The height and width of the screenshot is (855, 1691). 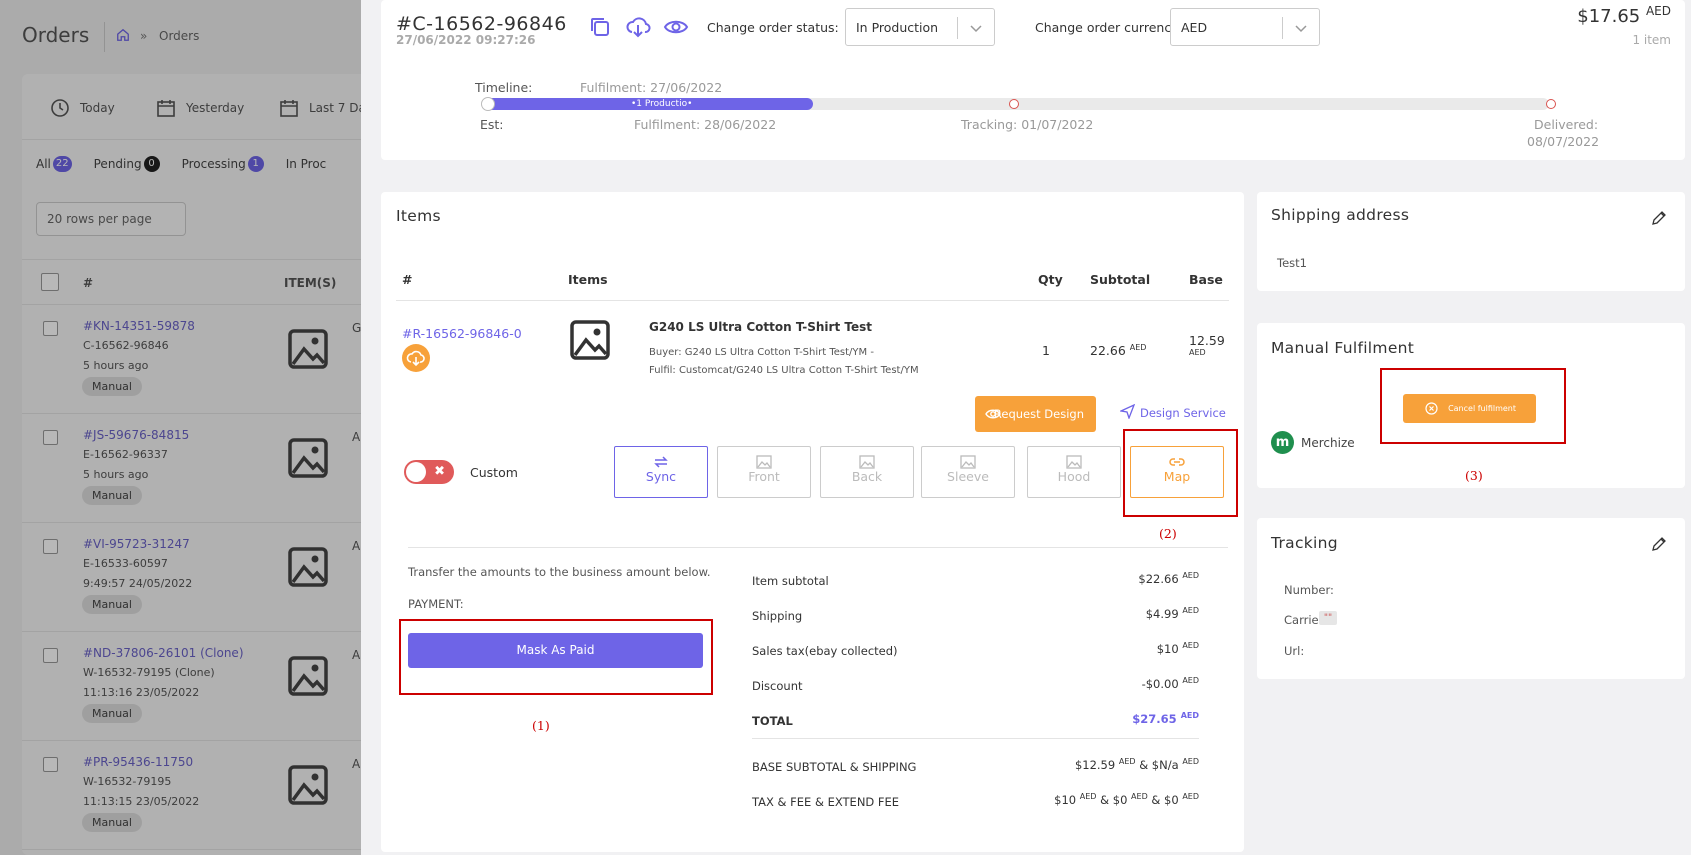 What do you see at coordinates (1292, 263) in the screenshot?
I see `shipping-name: Test1` at bounding box center [1292, 263].